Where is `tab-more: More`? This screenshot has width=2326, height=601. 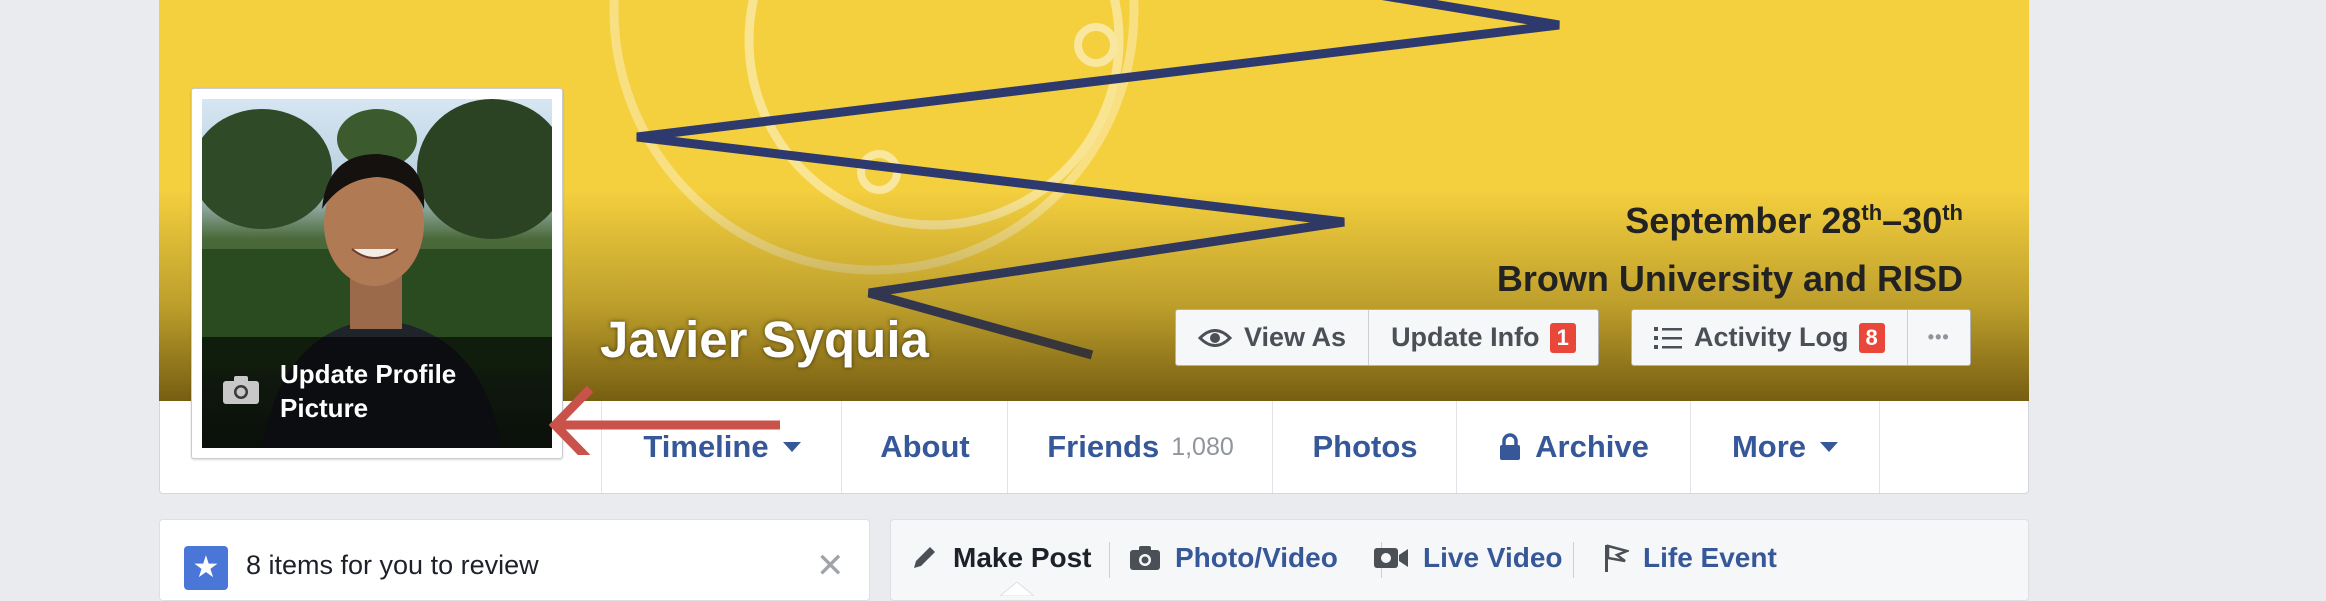
tab-more: More is located at coordinates (1785, 447).